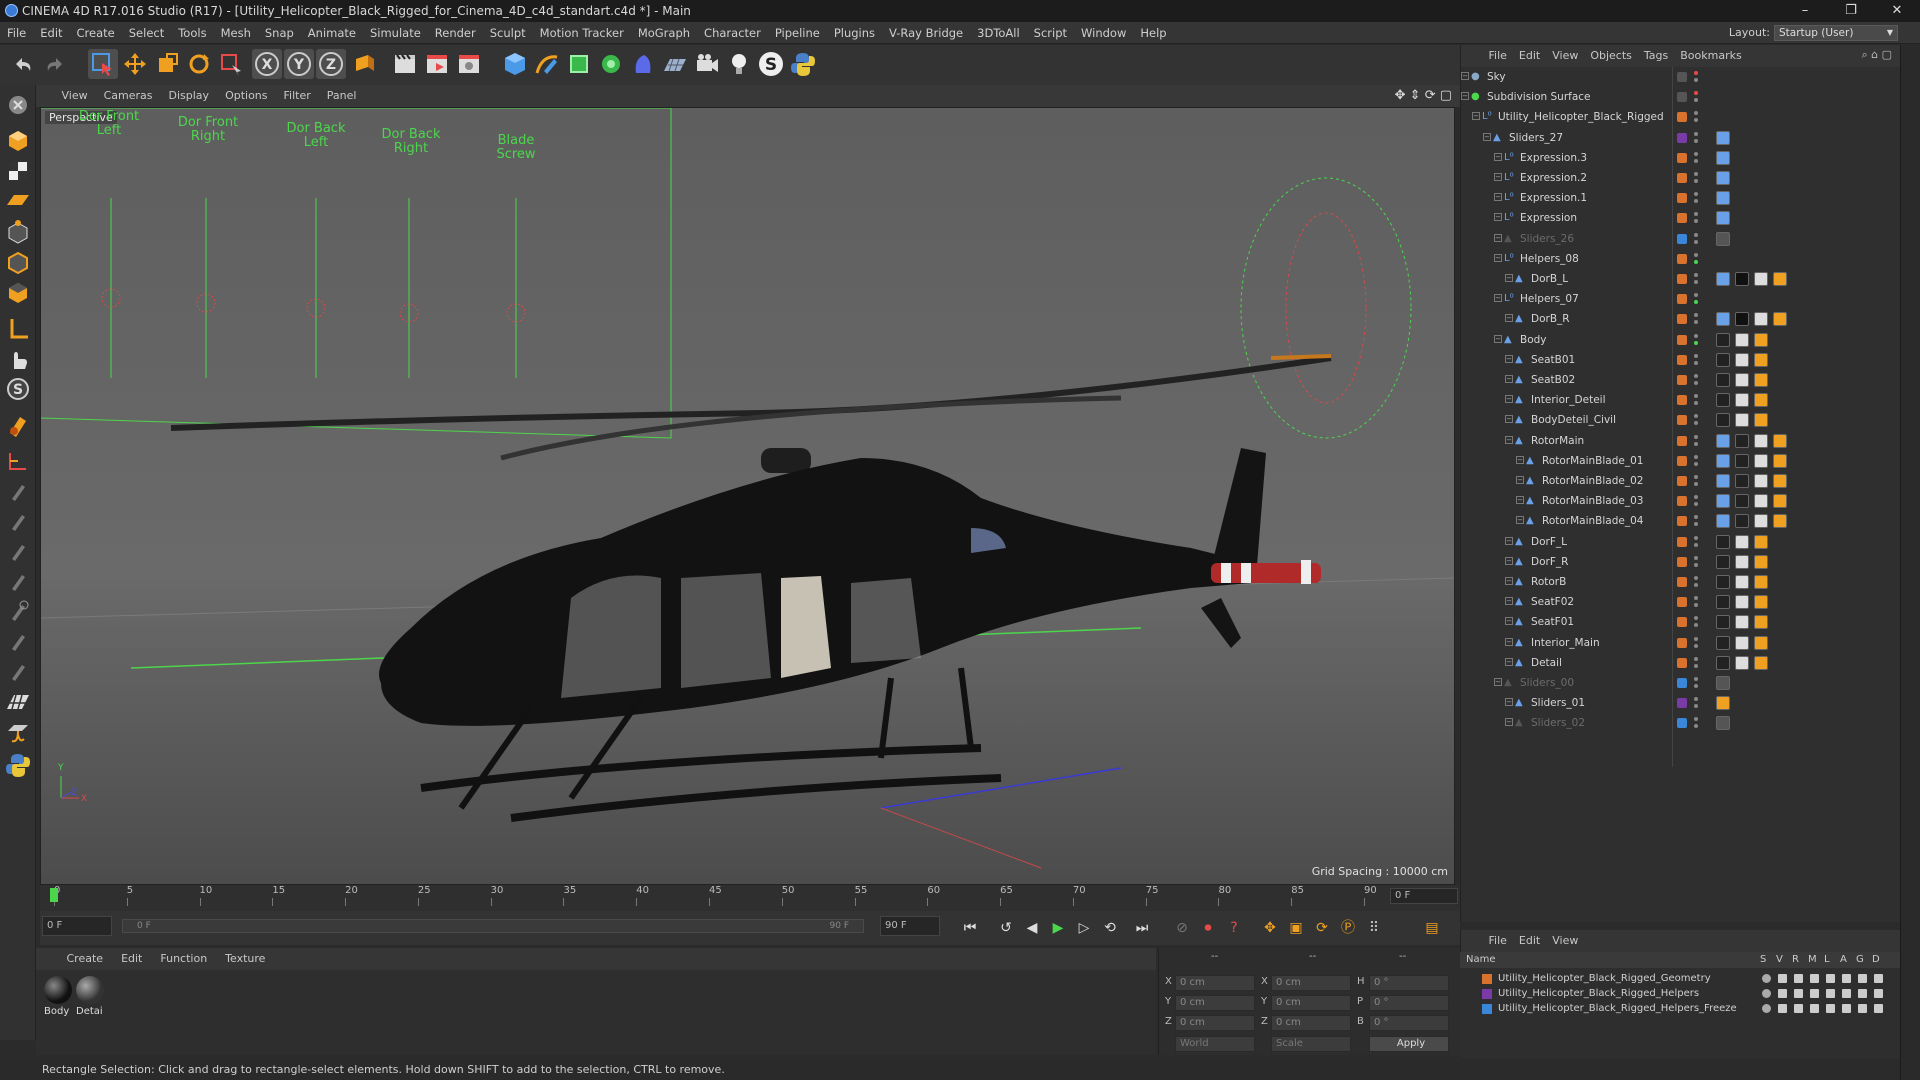 This screenshot has height=1080, width=1920. What do you see at coordinates (998, 33) in the screenshot?
I see `menu-3dtoall: 3DToAll` at bounding box center [998, 33].